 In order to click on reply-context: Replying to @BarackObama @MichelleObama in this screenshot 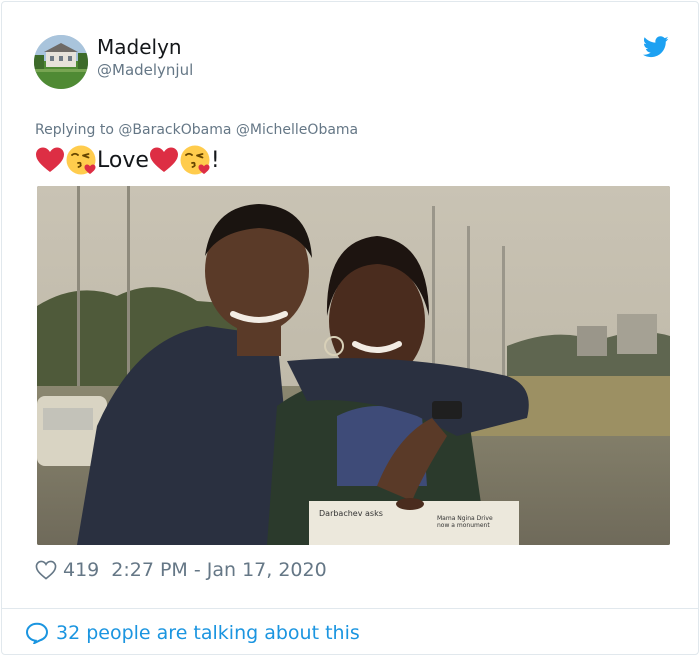, I will do `click(196, 130)`.